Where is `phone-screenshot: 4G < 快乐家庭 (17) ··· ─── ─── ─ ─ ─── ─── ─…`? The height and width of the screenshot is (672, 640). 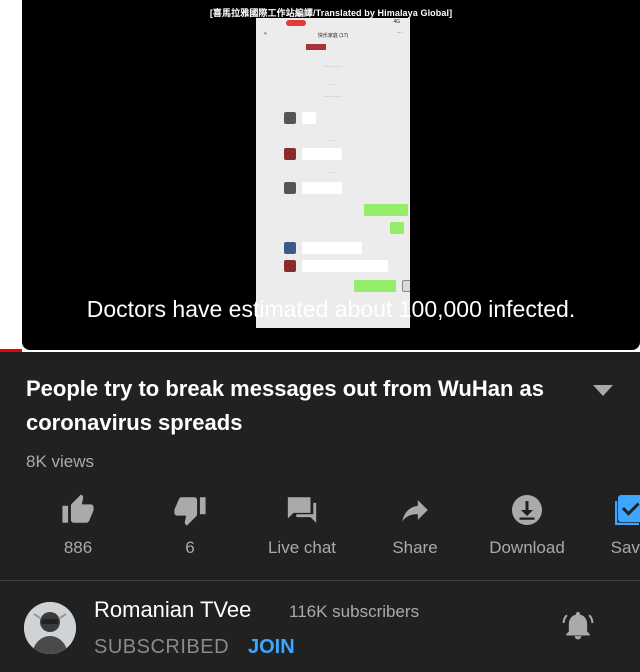 phone-screenshot: 4G < 快乐家庭 (17) ··· ─── ─── ─ ─ ─── ─── ─… is located at coordinates (333, 173).